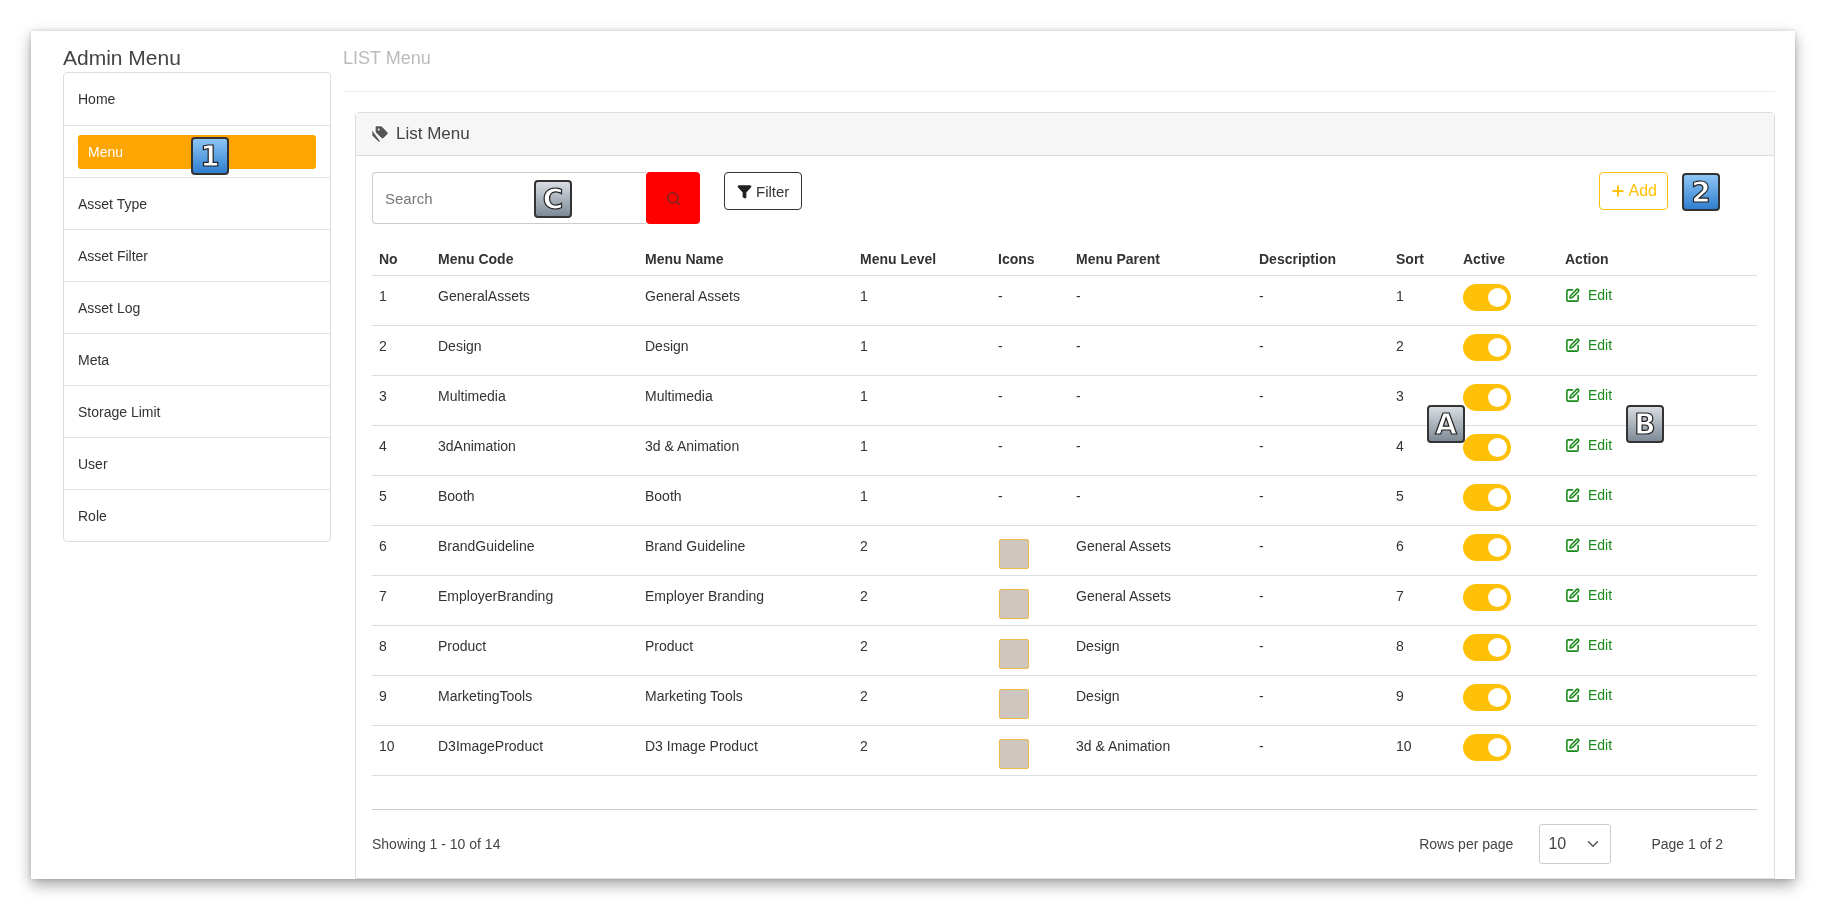 This screenshot has width=1826, height=916. Describe the element at coordinates (1016, 259) in the screenshot. I see `column-header: Icons` at that location.